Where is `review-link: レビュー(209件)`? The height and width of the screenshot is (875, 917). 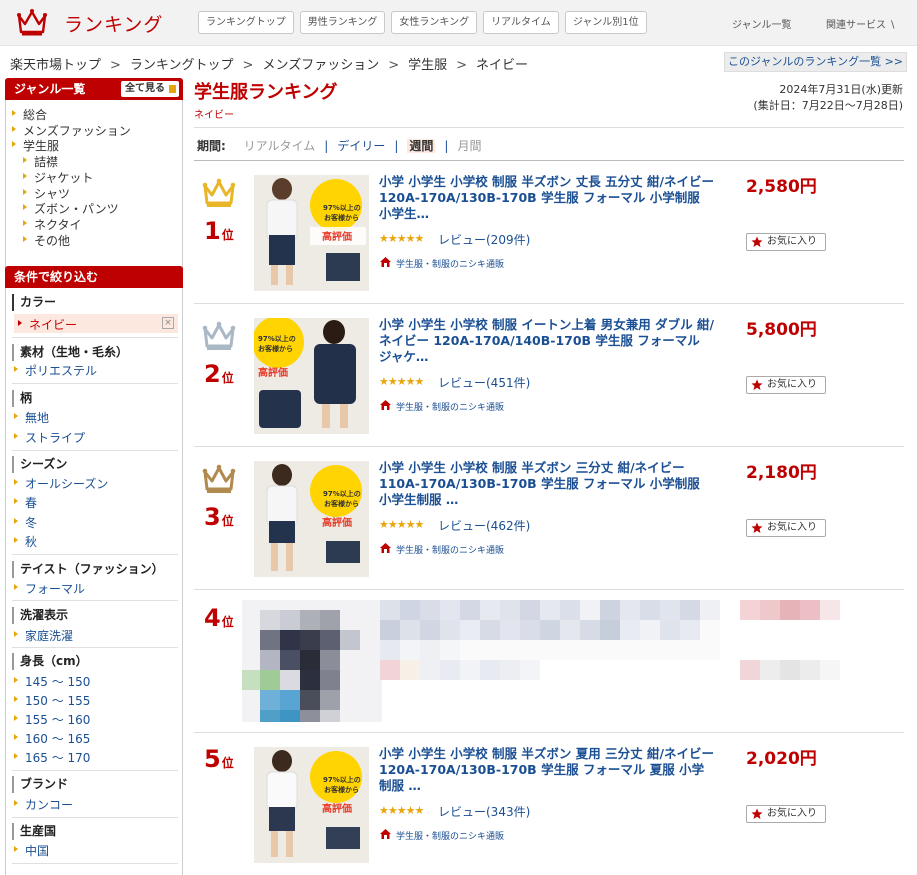
review-link: レビュー(209件) is located at coordinates (484, 239).